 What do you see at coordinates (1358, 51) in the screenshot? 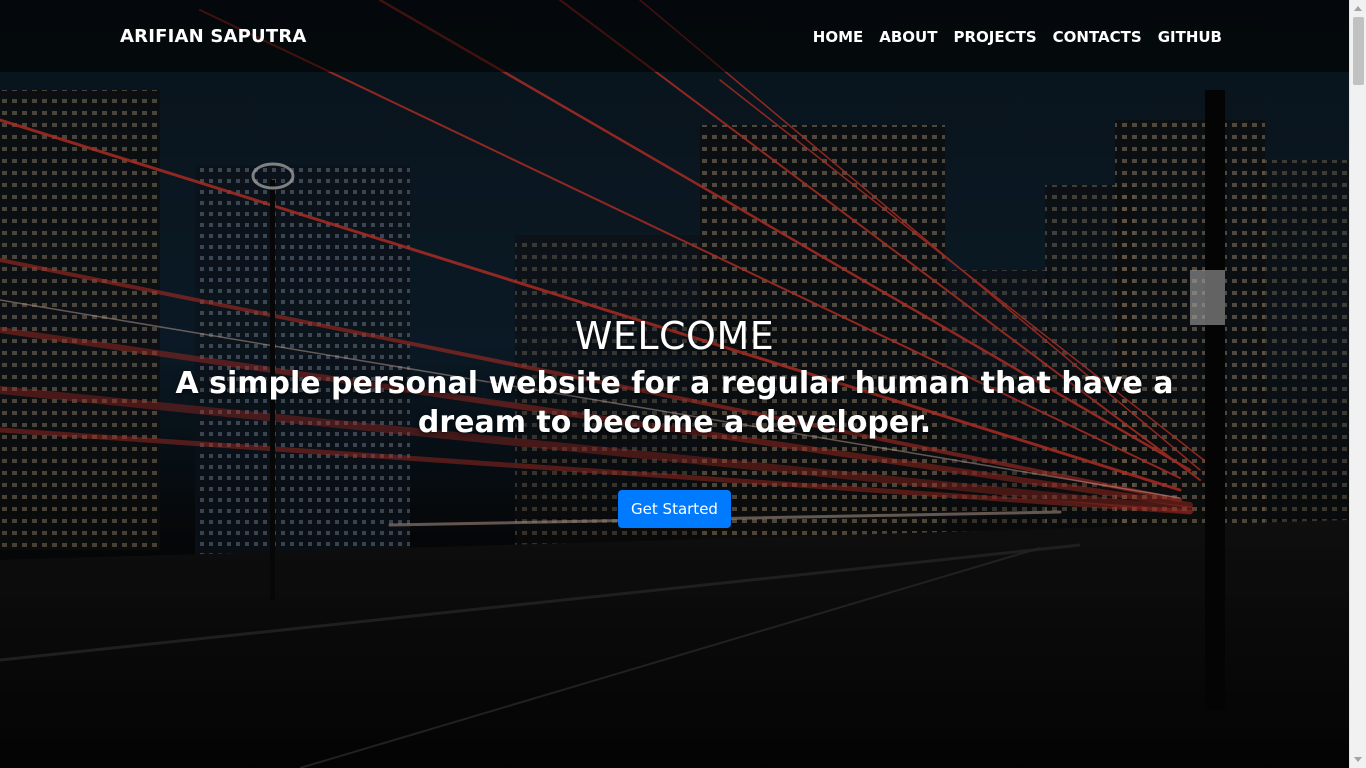
I see `scrollbar-thumb` at bounding box center [1358, 51].